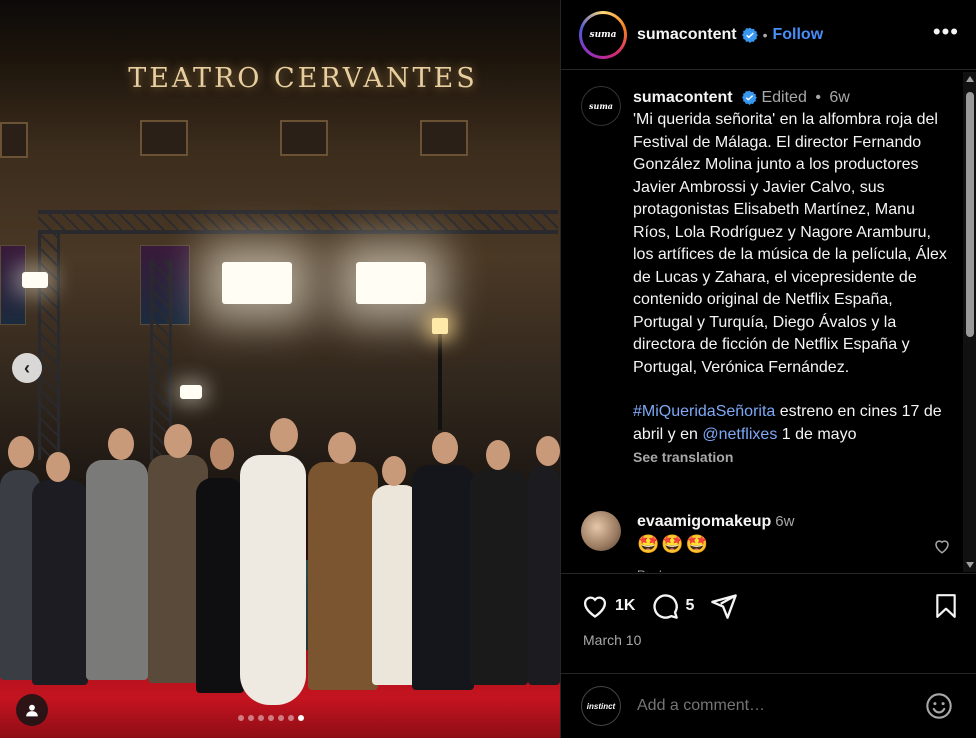 The height and width of the screenshot is (738, 976). Describe the element at coordinates (665, 606) in the screenshot. I see `comment-bubble-icon` at that location.